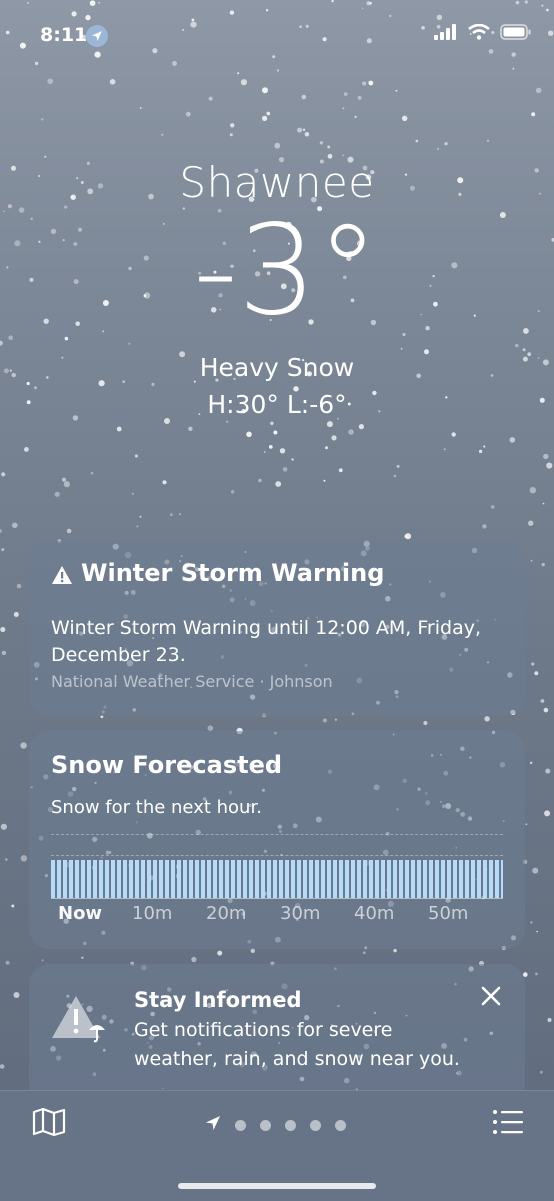 This screenshot has width=554, height=1201. What do you see at coordinates (446, 34) in the screenshot?
I see `cellular-signal-icon` at bounding box center [446, 34].